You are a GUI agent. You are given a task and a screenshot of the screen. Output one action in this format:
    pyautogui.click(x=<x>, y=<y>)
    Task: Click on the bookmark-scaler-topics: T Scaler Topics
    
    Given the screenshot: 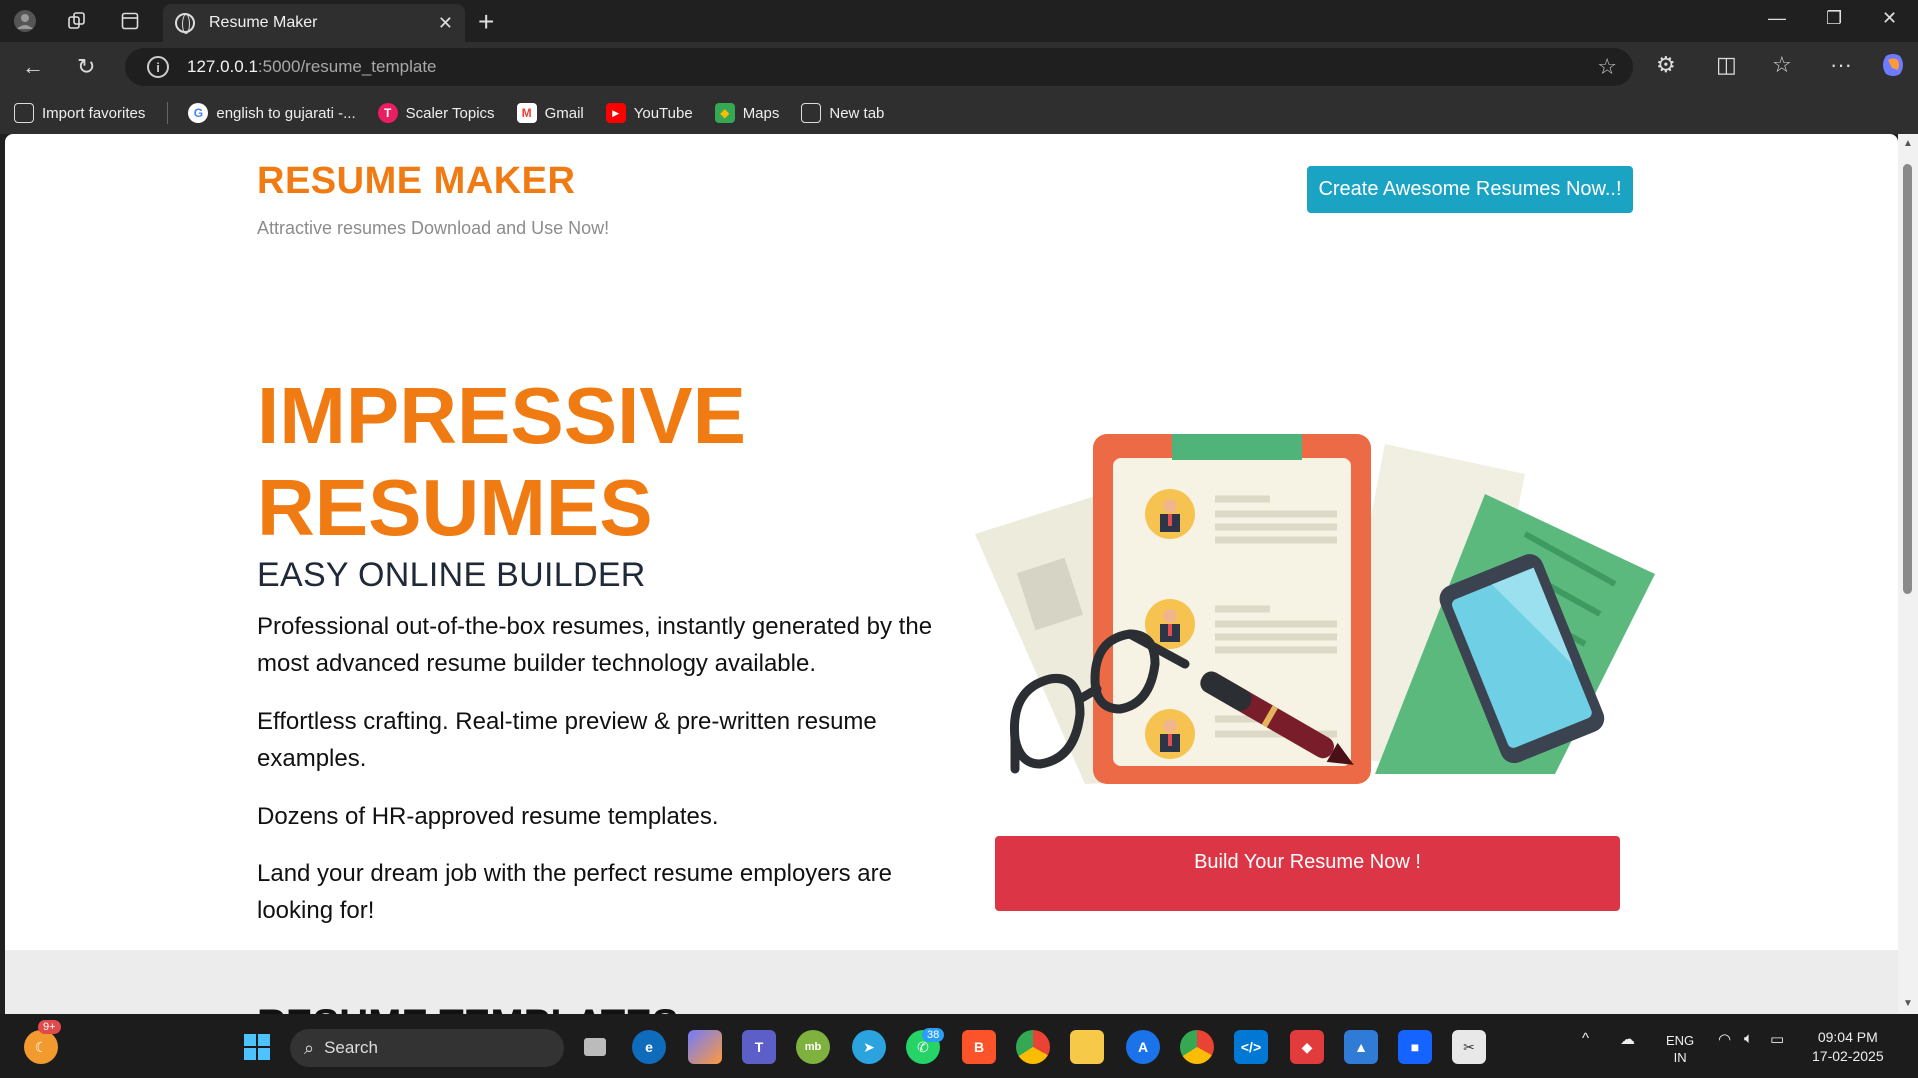 What is the action you would take?
    pyautogui.click(x=436, y=113)
    